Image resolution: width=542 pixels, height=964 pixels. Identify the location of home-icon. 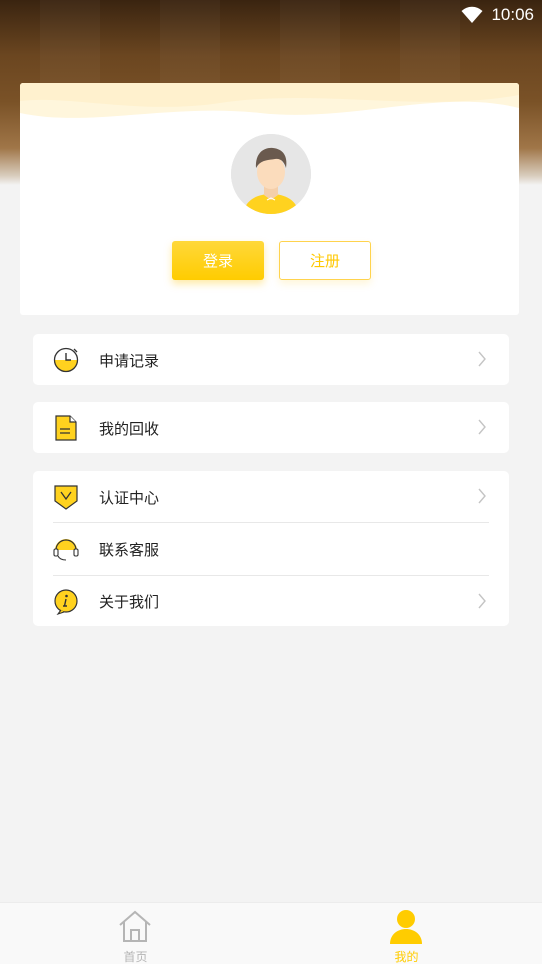
(135, 926).